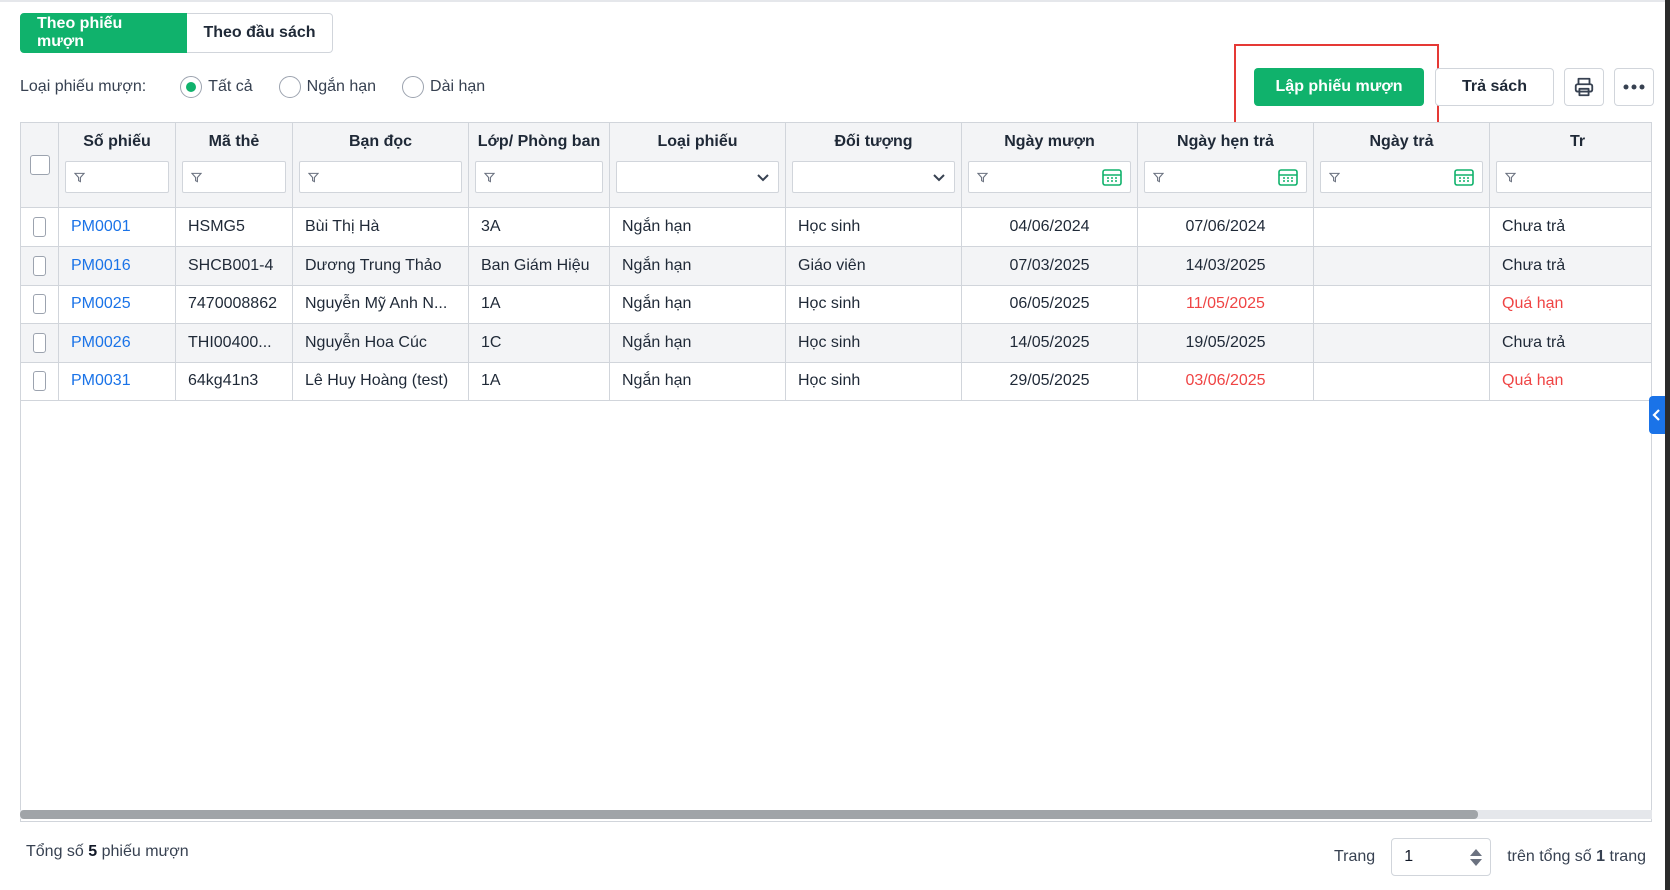 This screenshot has height=890, width=1670. I want to click on create-loan-button: Lập phiếu mượn, so click(1339, 87).